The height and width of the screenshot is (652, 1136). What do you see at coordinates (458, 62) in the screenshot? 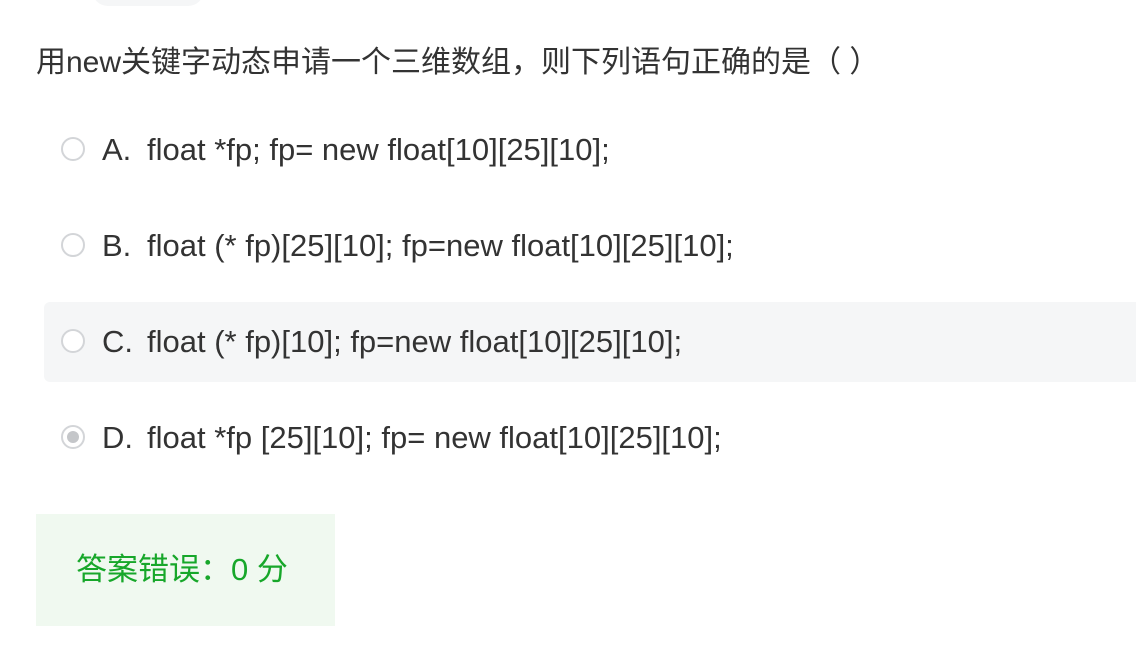
I see `question-text: 用new关键字动态申请一个三维数组，则下列语句正确的是（ ）` at bounding box center [458, 62].